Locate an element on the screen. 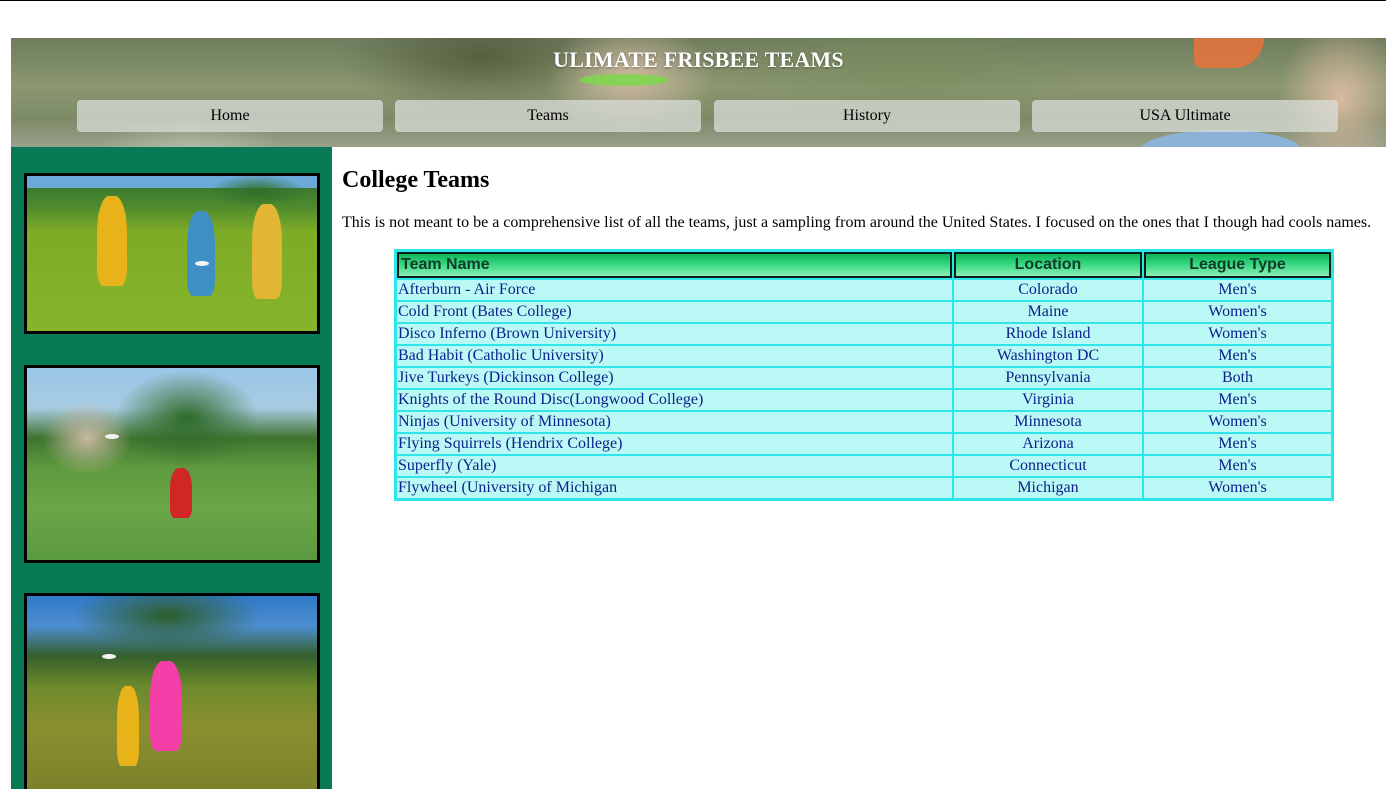 This screenshot has height=789, width=1386. table-header-row: Team Name Location League Type is located at coordinates (864, 265).